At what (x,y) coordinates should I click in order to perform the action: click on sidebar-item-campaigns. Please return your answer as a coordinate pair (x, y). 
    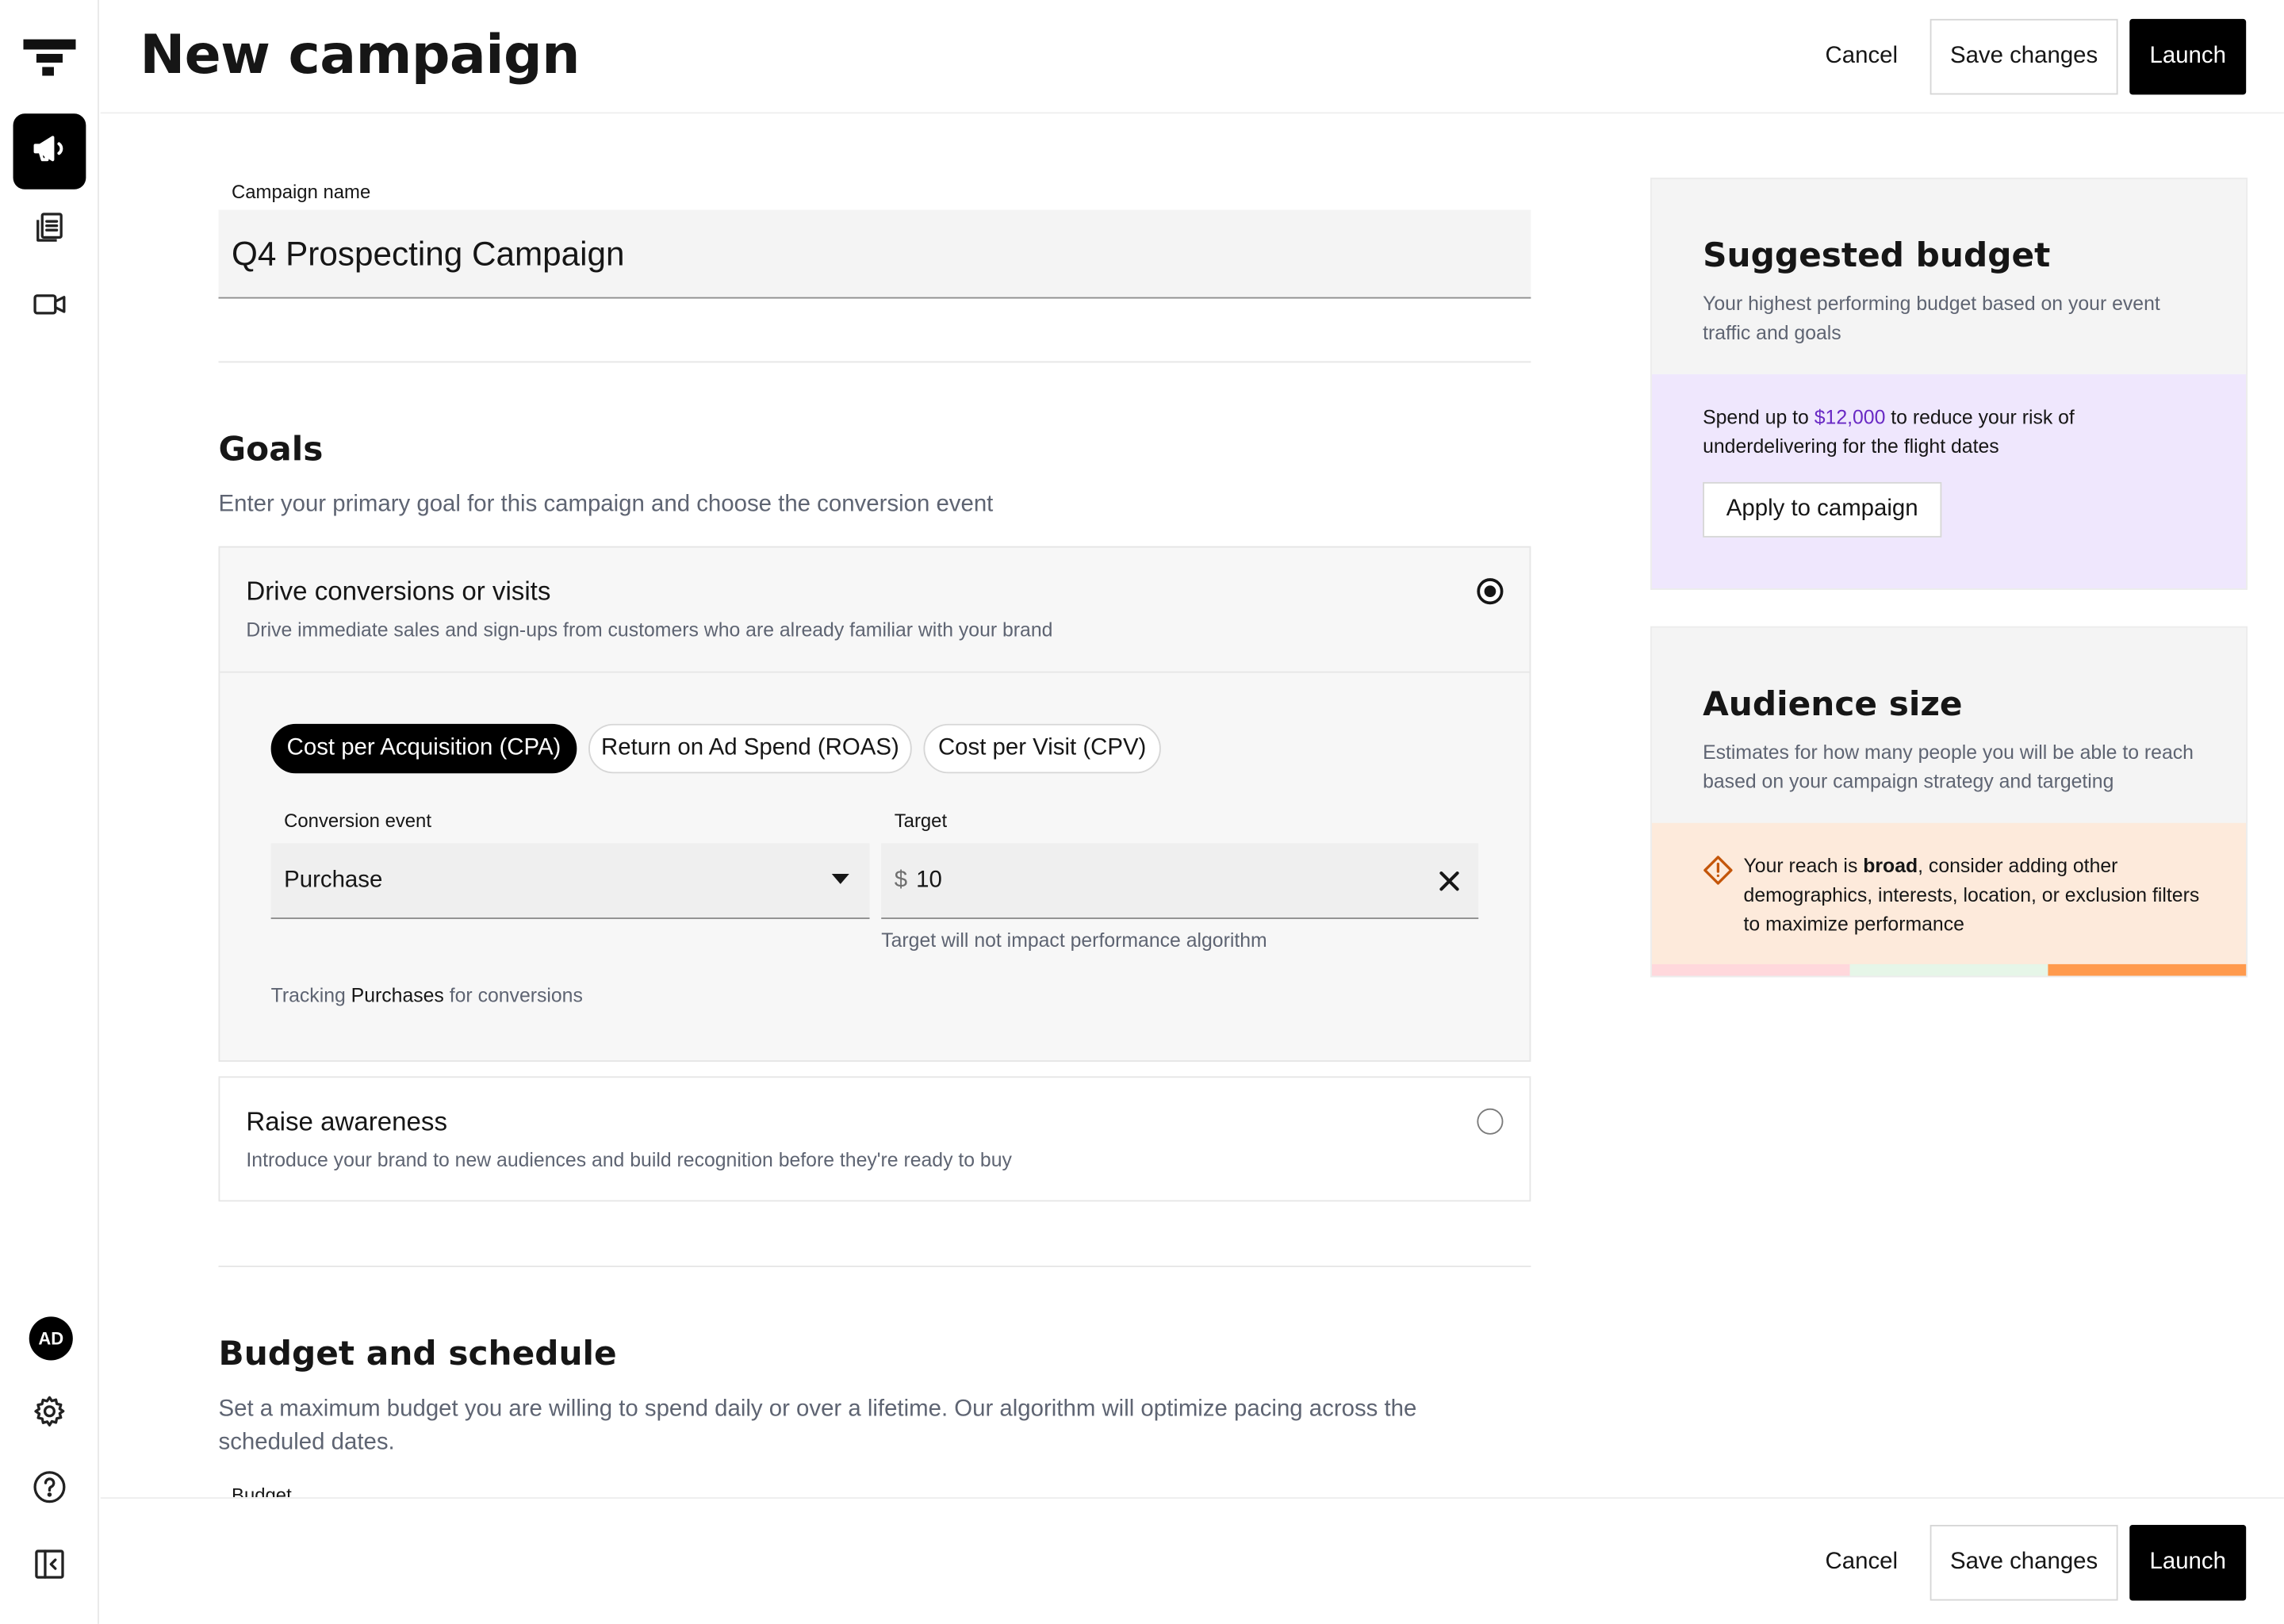
    Looking at the image, I should click on (49, 151).